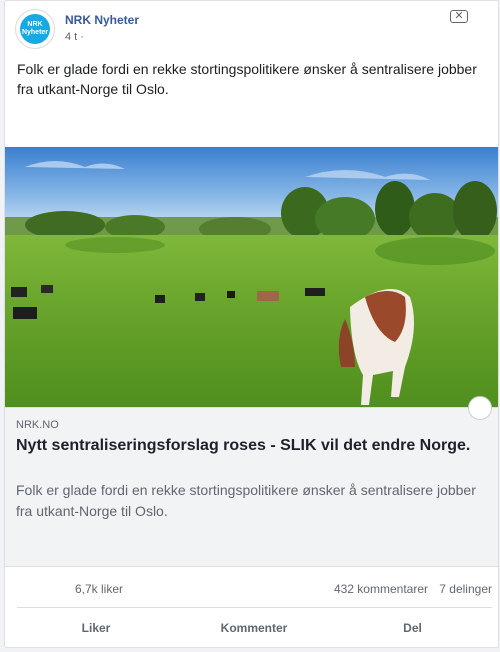 The image size is (500, 652). I want to click on avatar-text-top: NRK, so click(35, 24).